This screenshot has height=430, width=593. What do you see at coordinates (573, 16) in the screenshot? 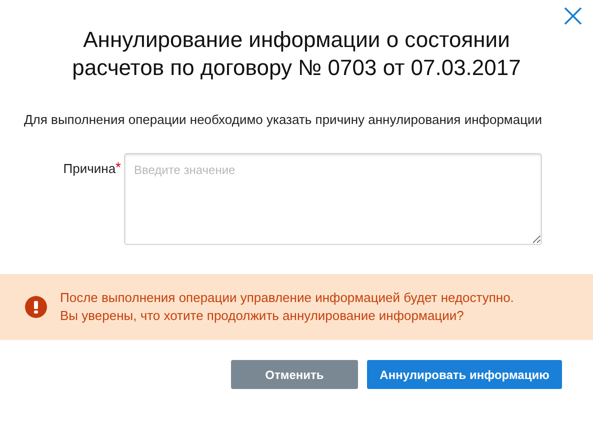
I see `close-icon` at bounding box center [573, 16].